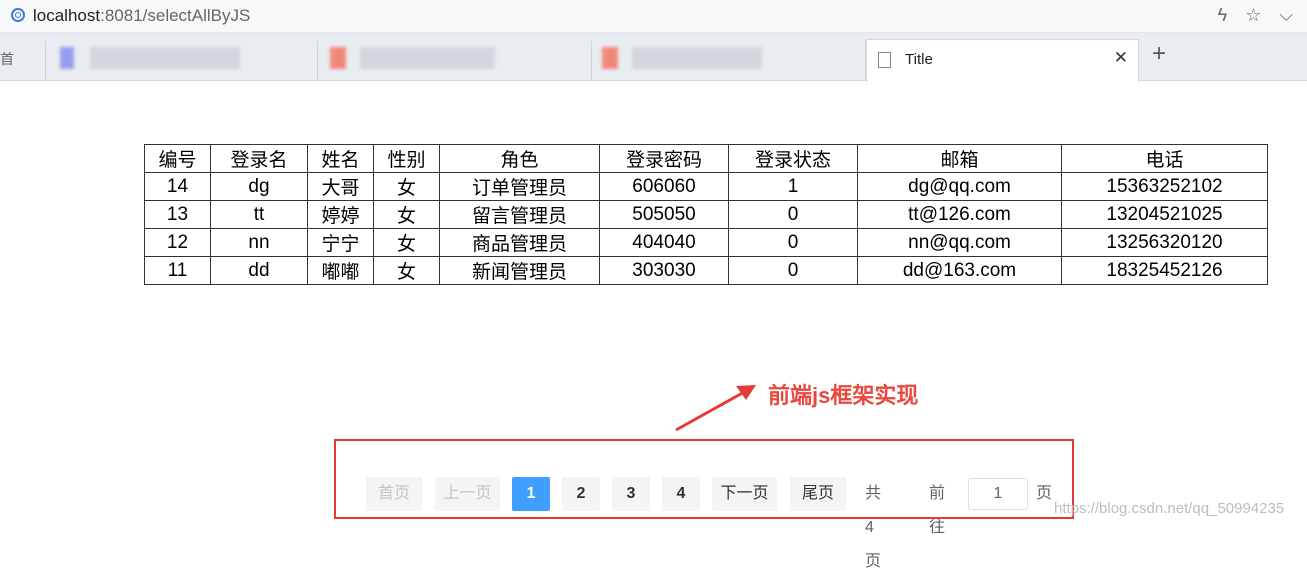 The height and width of the screenshot is (579, 1307). Describe the element at coordinates (919, 59) in the screenshot. I see `tab-title: Title` at that location.